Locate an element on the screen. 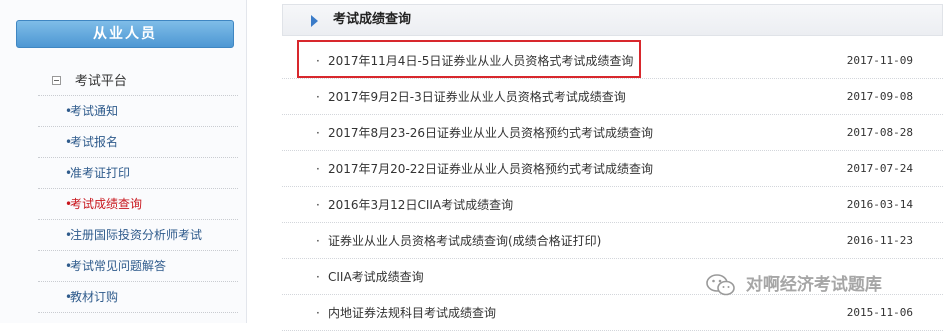 This screenshot has height=331, width=952. section-title-bar: 考试成绩查询 is located at coordinates (612, 20).